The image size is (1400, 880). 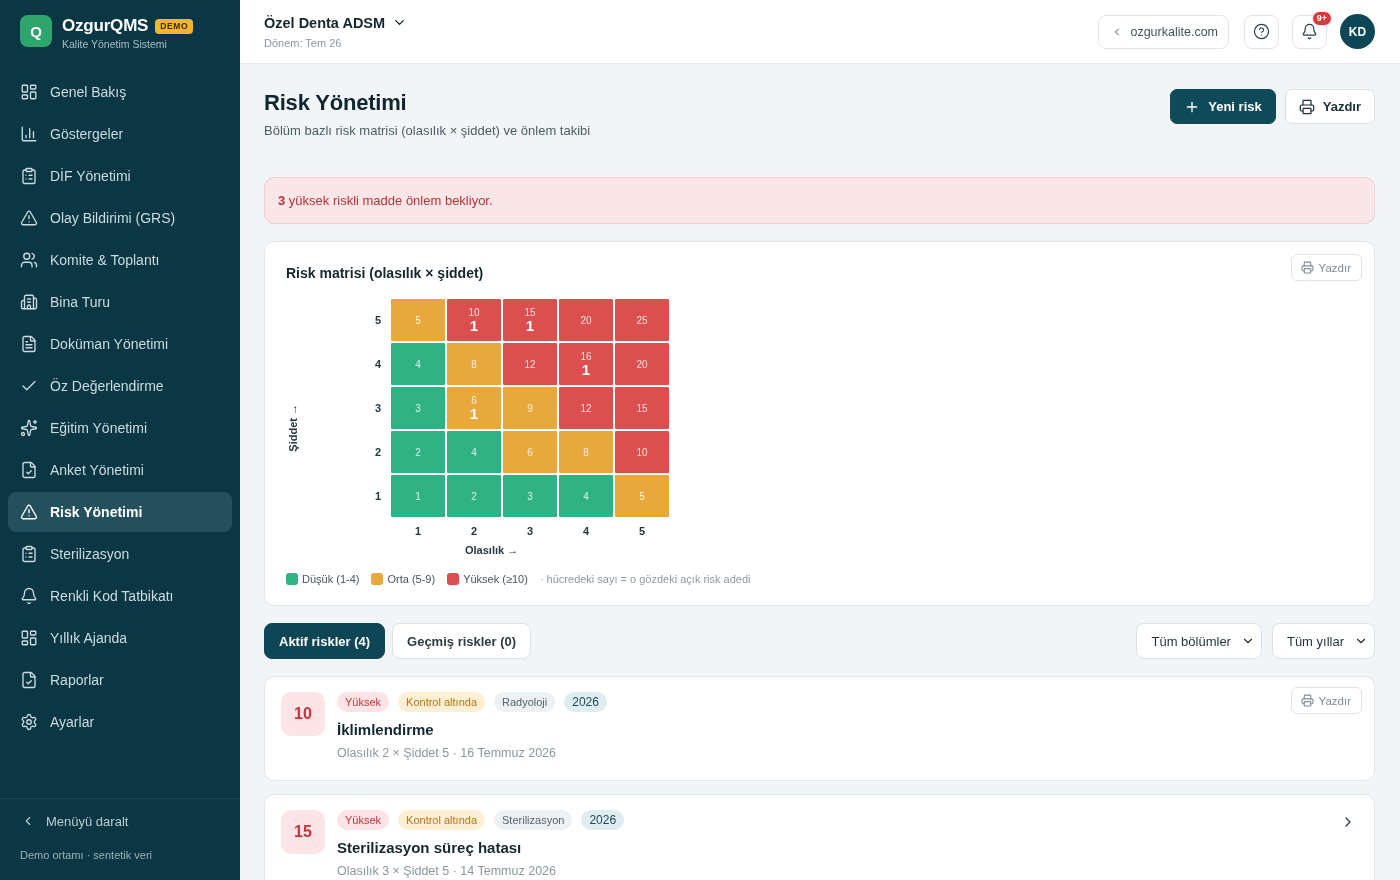 I want to click on cell-score: 3, so click(x=530, y=496).